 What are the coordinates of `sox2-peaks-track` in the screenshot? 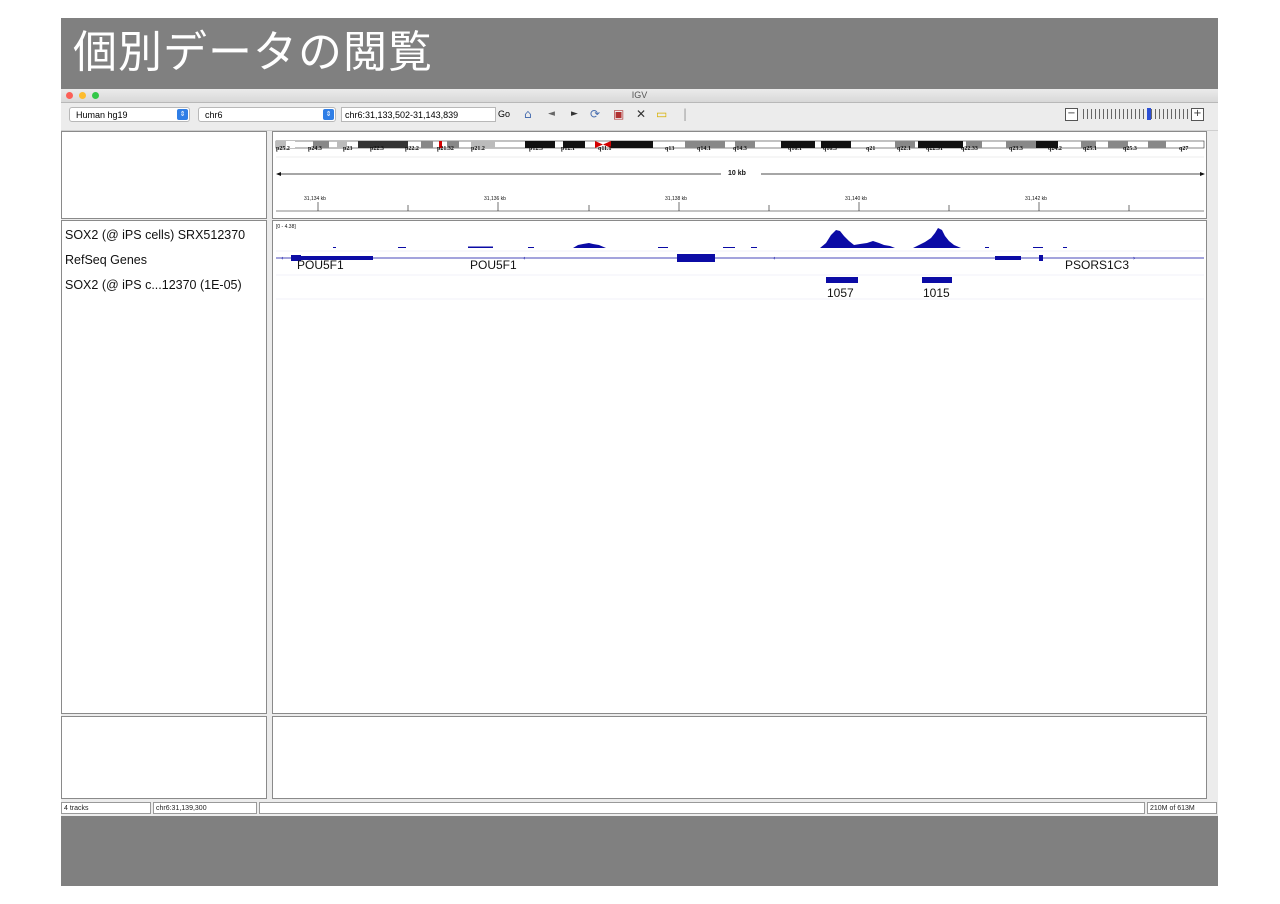 It's located at (889, 280).